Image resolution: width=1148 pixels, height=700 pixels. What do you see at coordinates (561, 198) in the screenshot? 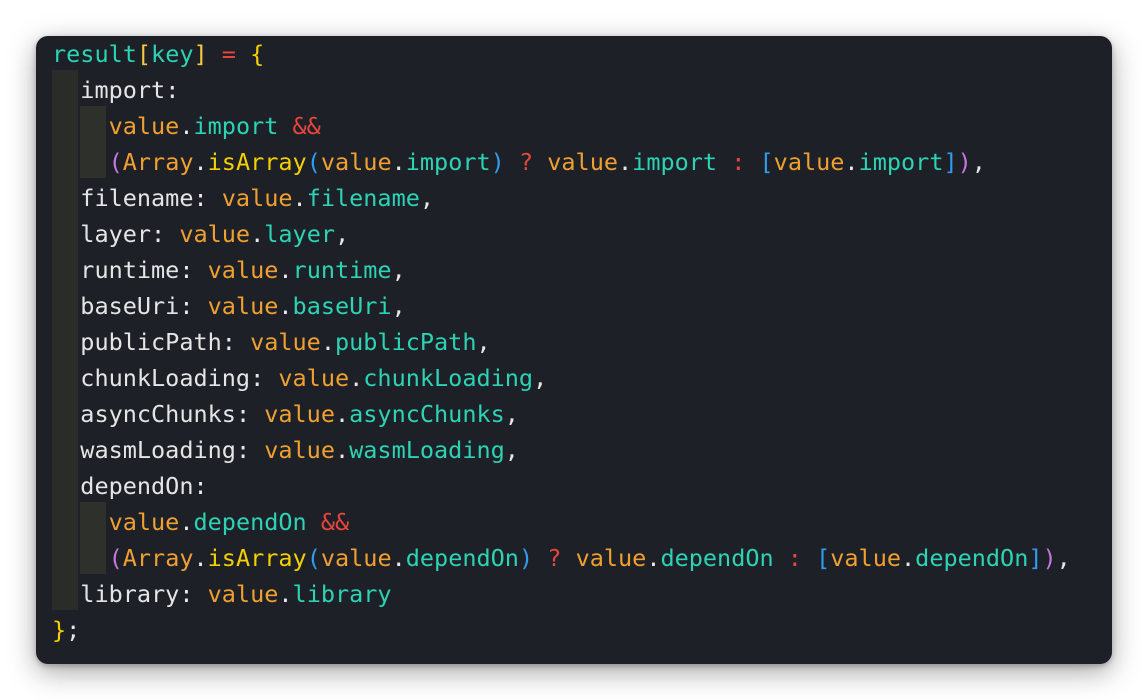
I see `code-line: filename: value.filename,` at bounding box center [561, 198].